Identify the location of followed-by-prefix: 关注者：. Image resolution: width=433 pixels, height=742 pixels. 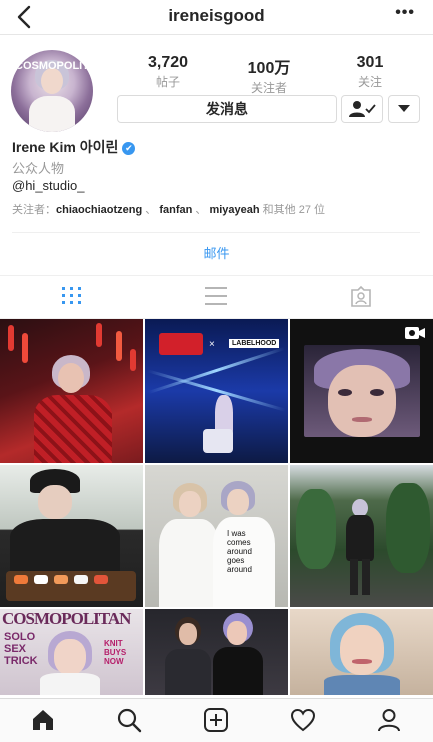
(34, 210).